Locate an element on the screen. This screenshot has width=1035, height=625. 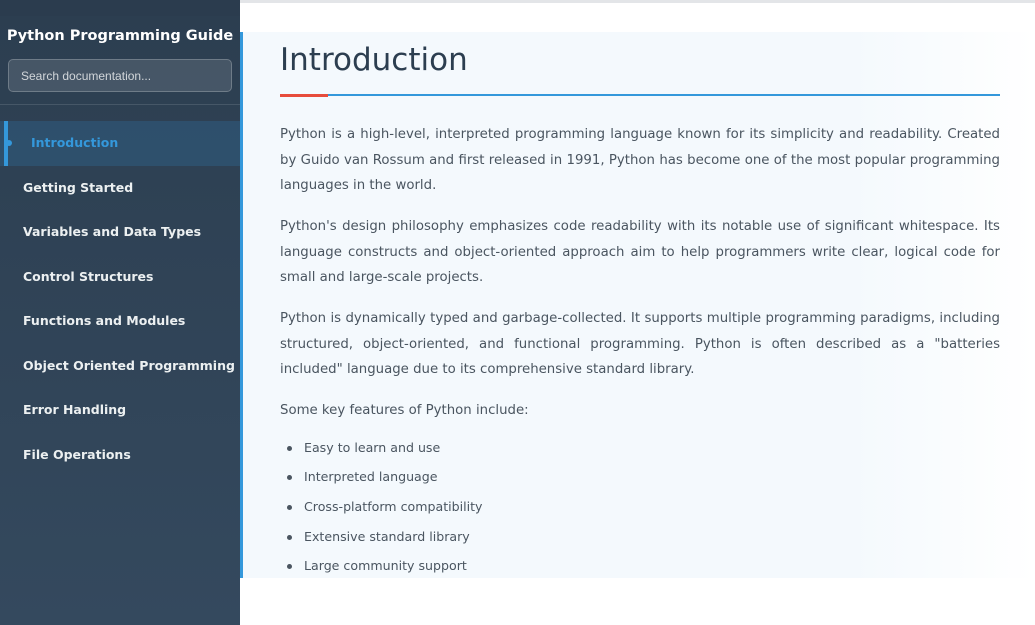
sidebar-item-control-structures: Control Structures is located at coordinates (120, 277).